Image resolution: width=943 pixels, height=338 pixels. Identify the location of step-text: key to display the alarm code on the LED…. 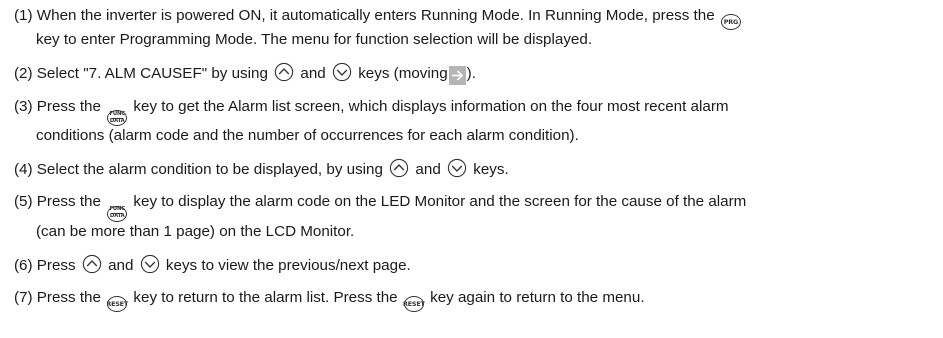
(440, 202).